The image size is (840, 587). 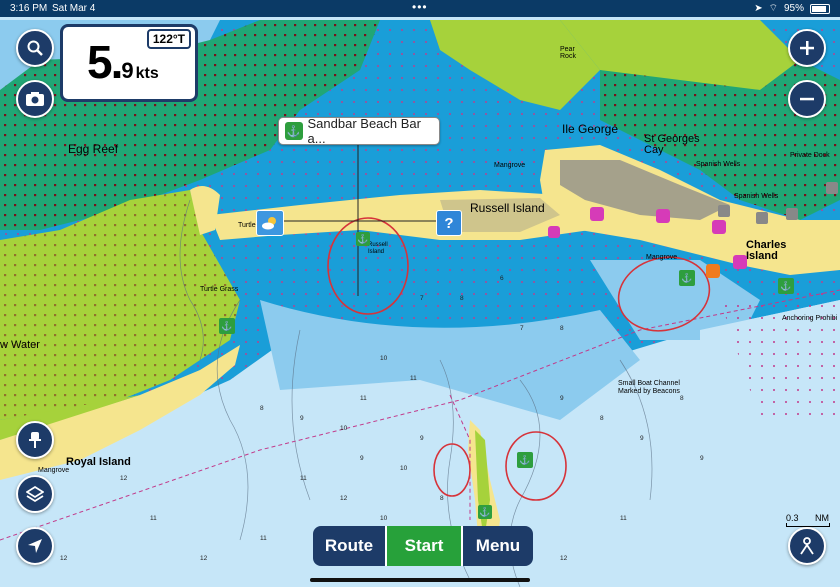 I want to click on battery-percent: 95%, so click(x=793, y=8).